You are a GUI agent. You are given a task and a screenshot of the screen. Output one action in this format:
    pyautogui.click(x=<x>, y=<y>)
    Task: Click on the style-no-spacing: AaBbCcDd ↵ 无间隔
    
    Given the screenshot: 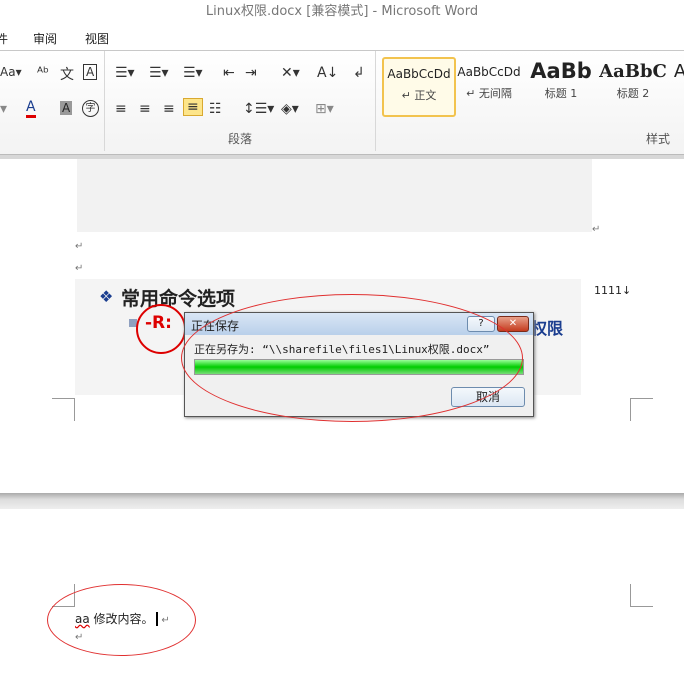 What is the action you would take?
    pyautogui.click(x=489, y=85)
    